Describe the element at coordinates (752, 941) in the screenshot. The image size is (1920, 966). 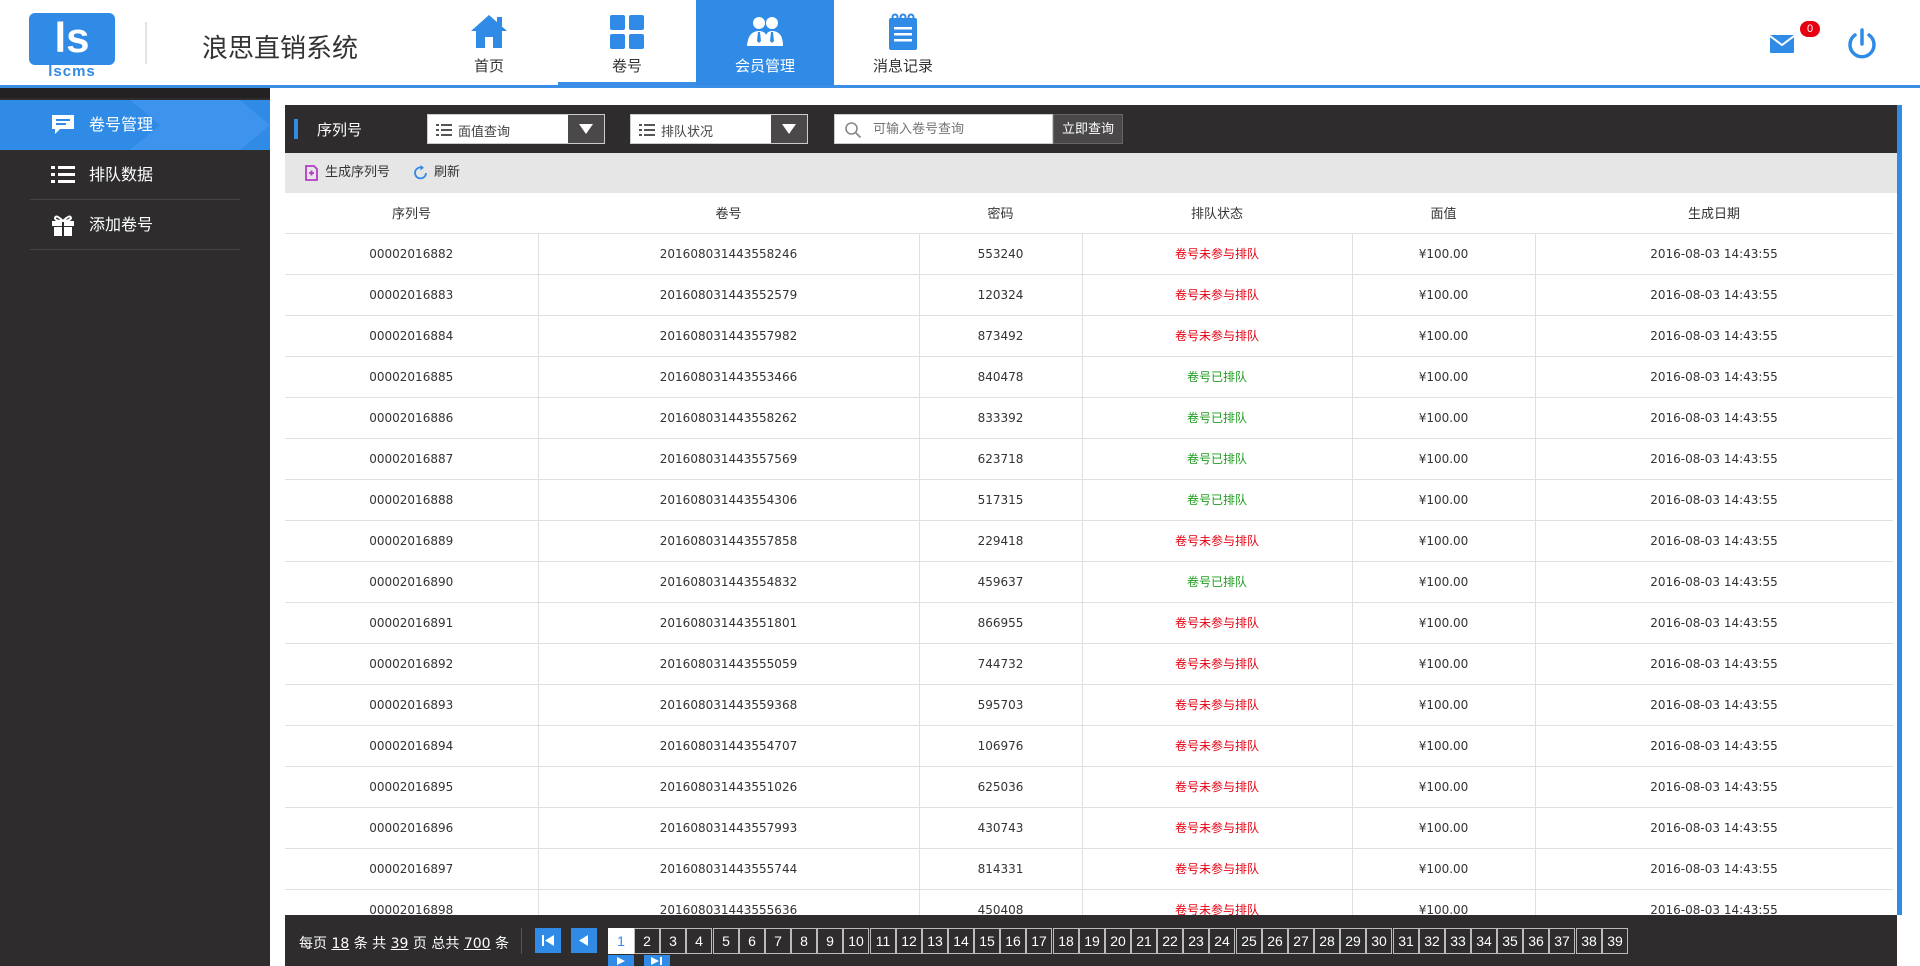
I see `page-number-button: 6` at that location.